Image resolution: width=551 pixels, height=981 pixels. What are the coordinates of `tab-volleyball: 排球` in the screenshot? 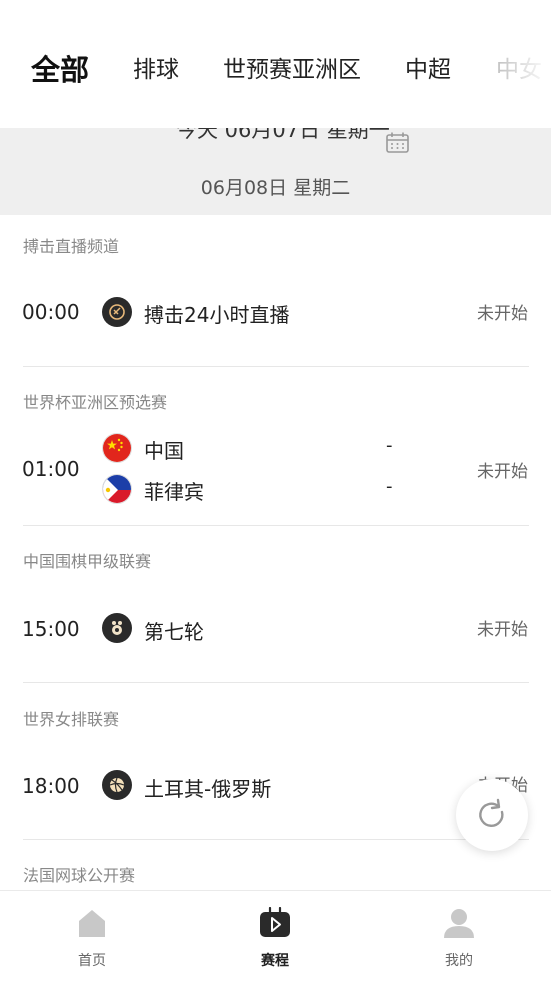 It's located at (156, 70).